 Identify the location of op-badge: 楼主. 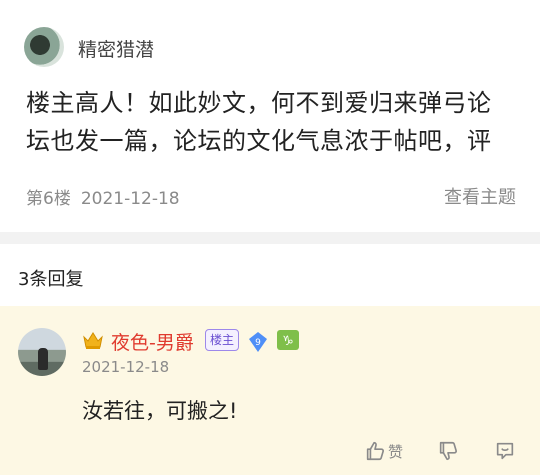
(222, 340).